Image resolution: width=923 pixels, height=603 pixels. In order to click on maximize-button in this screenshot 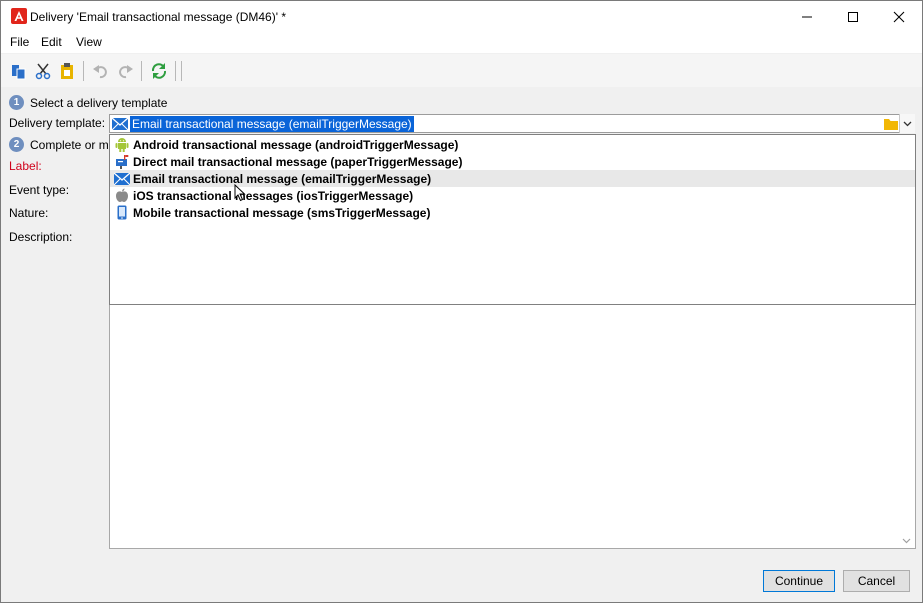, I will do `click(853, 16)`.